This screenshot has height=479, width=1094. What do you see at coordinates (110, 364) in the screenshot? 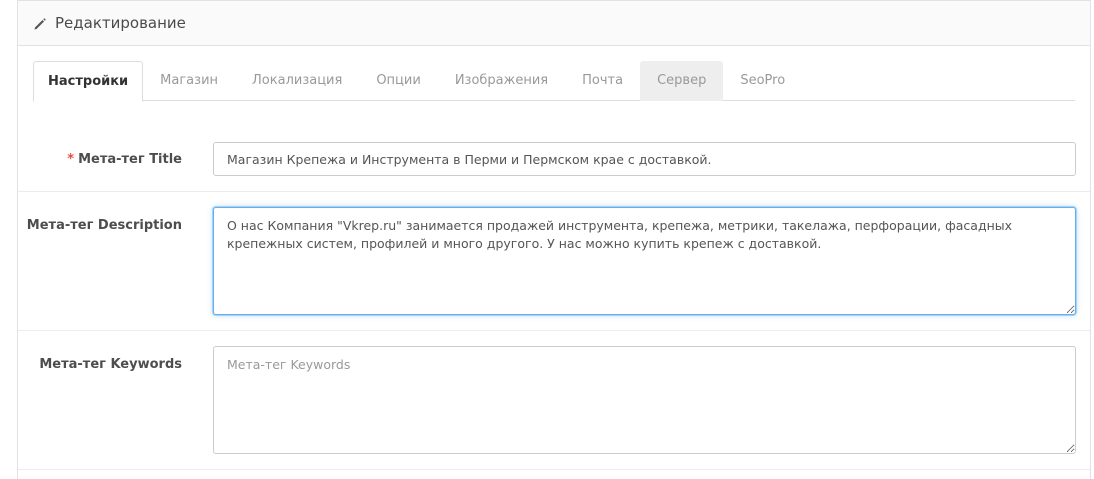
I see `meta-keywords-label: Мета-тег Keywords` at bounding box center [110, 364].